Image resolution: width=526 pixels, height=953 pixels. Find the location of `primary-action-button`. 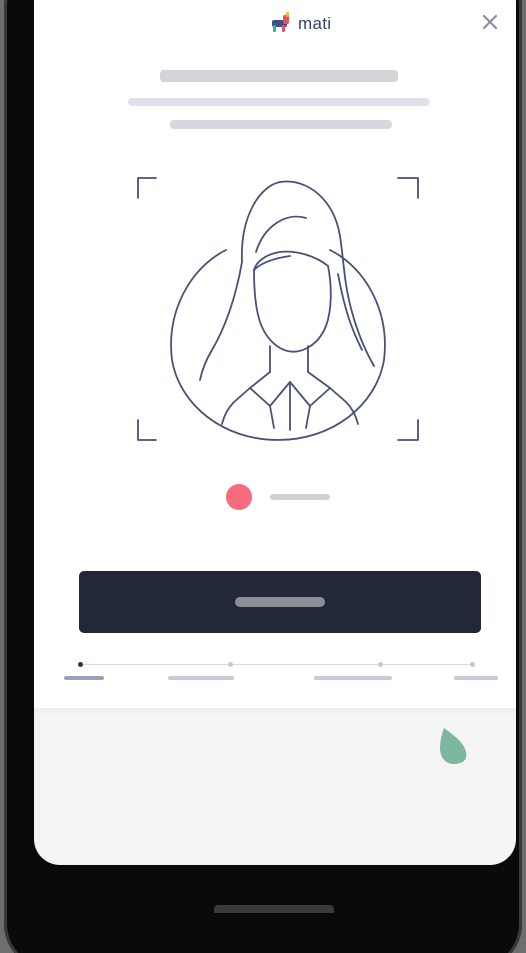

primary-action-button is located at coordinates (280, 602).